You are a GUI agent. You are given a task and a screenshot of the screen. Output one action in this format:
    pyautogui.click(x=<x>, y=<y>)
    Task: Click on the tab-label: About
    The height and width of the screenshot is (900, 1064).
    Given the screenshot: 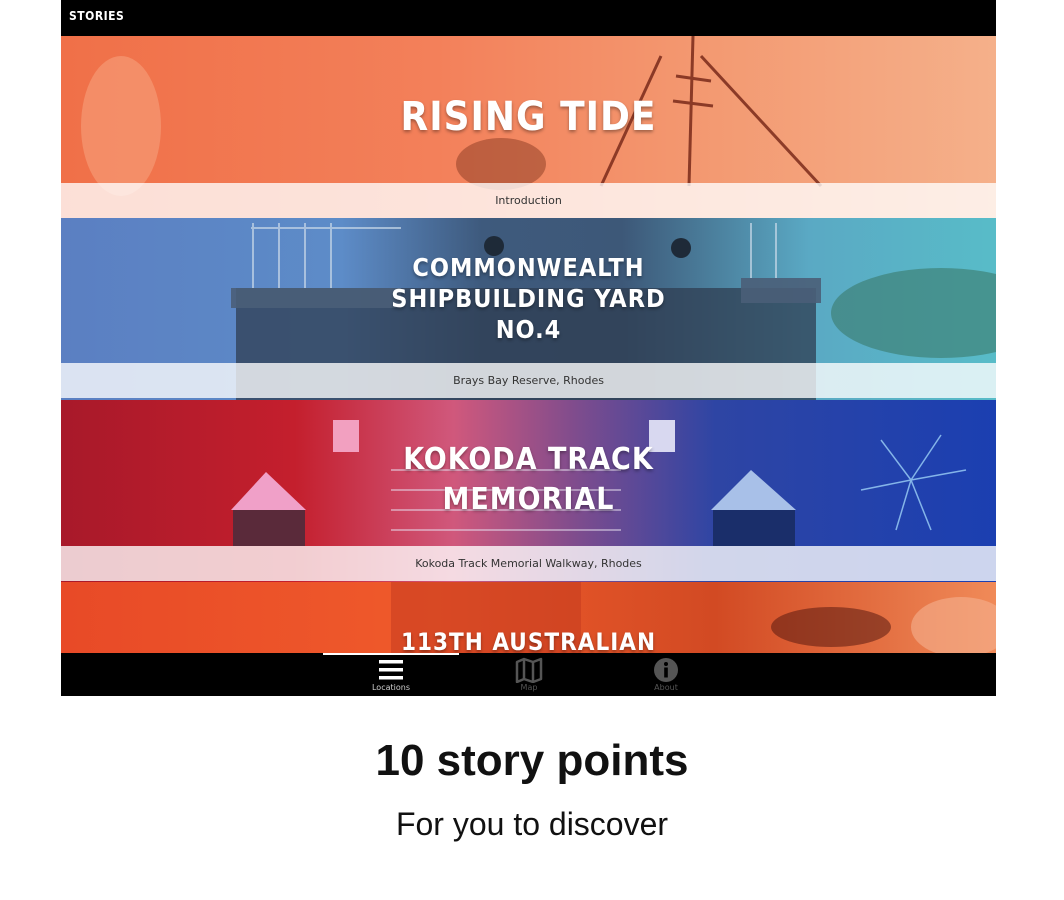 What is the action you would take?
    pyautogui.click(x=666, y=687)
    